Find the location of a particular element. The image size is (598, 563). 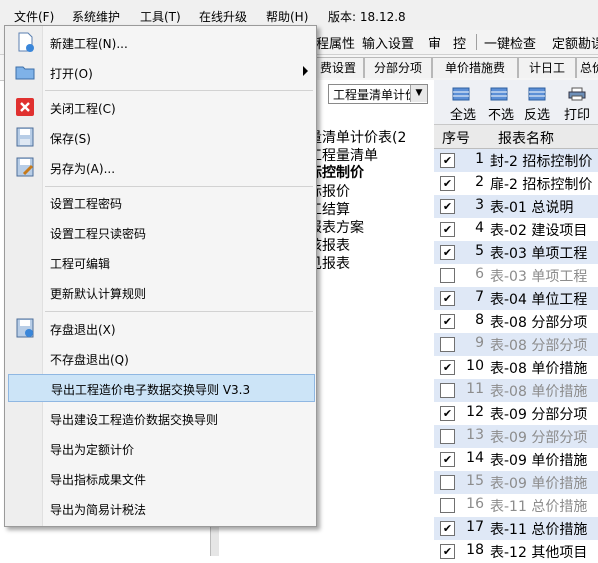

table-row: ✔ 5 表-03 单项工程 is located at coordinates (516, 252).